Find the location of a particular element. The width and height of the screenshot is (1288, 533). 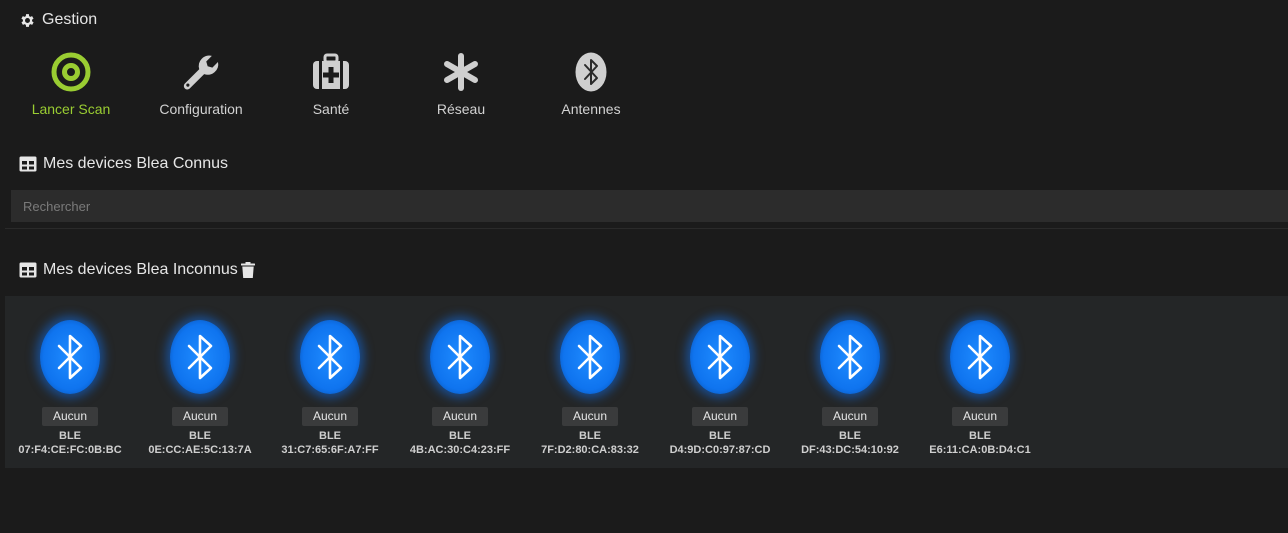

unknown-devices-title-text: Mes devices Blea Inconnus is located at coordinates (140, 269).